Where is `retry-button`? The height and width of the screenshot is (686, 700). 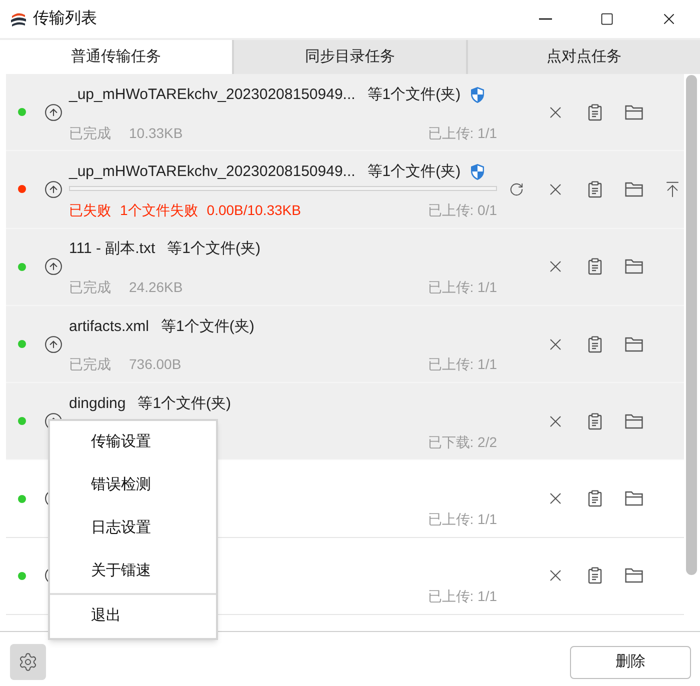
retry-button is located at coordinates (516, 189).